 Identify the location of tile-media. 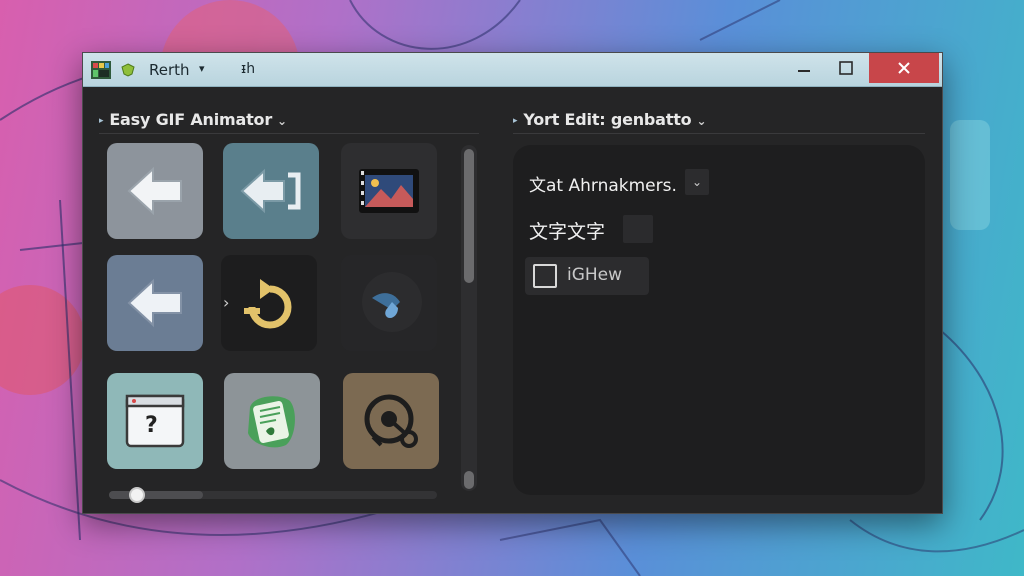
(389, 191).